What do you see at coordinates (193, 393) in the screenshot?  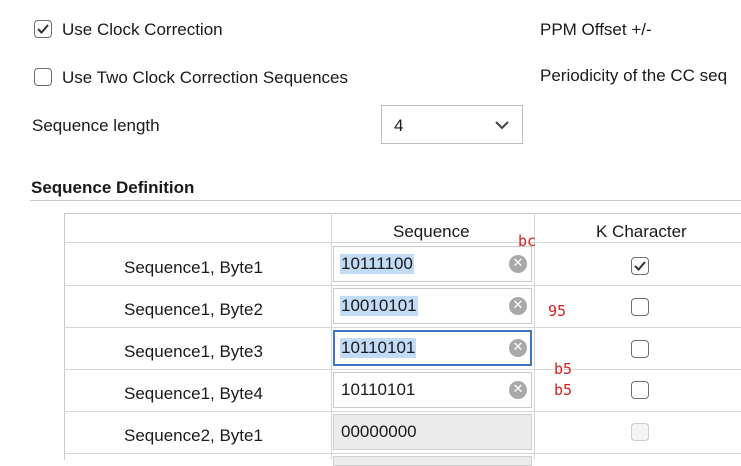 I see `row-label: Sequence1, Byte4` at bounding box center [193, 393].